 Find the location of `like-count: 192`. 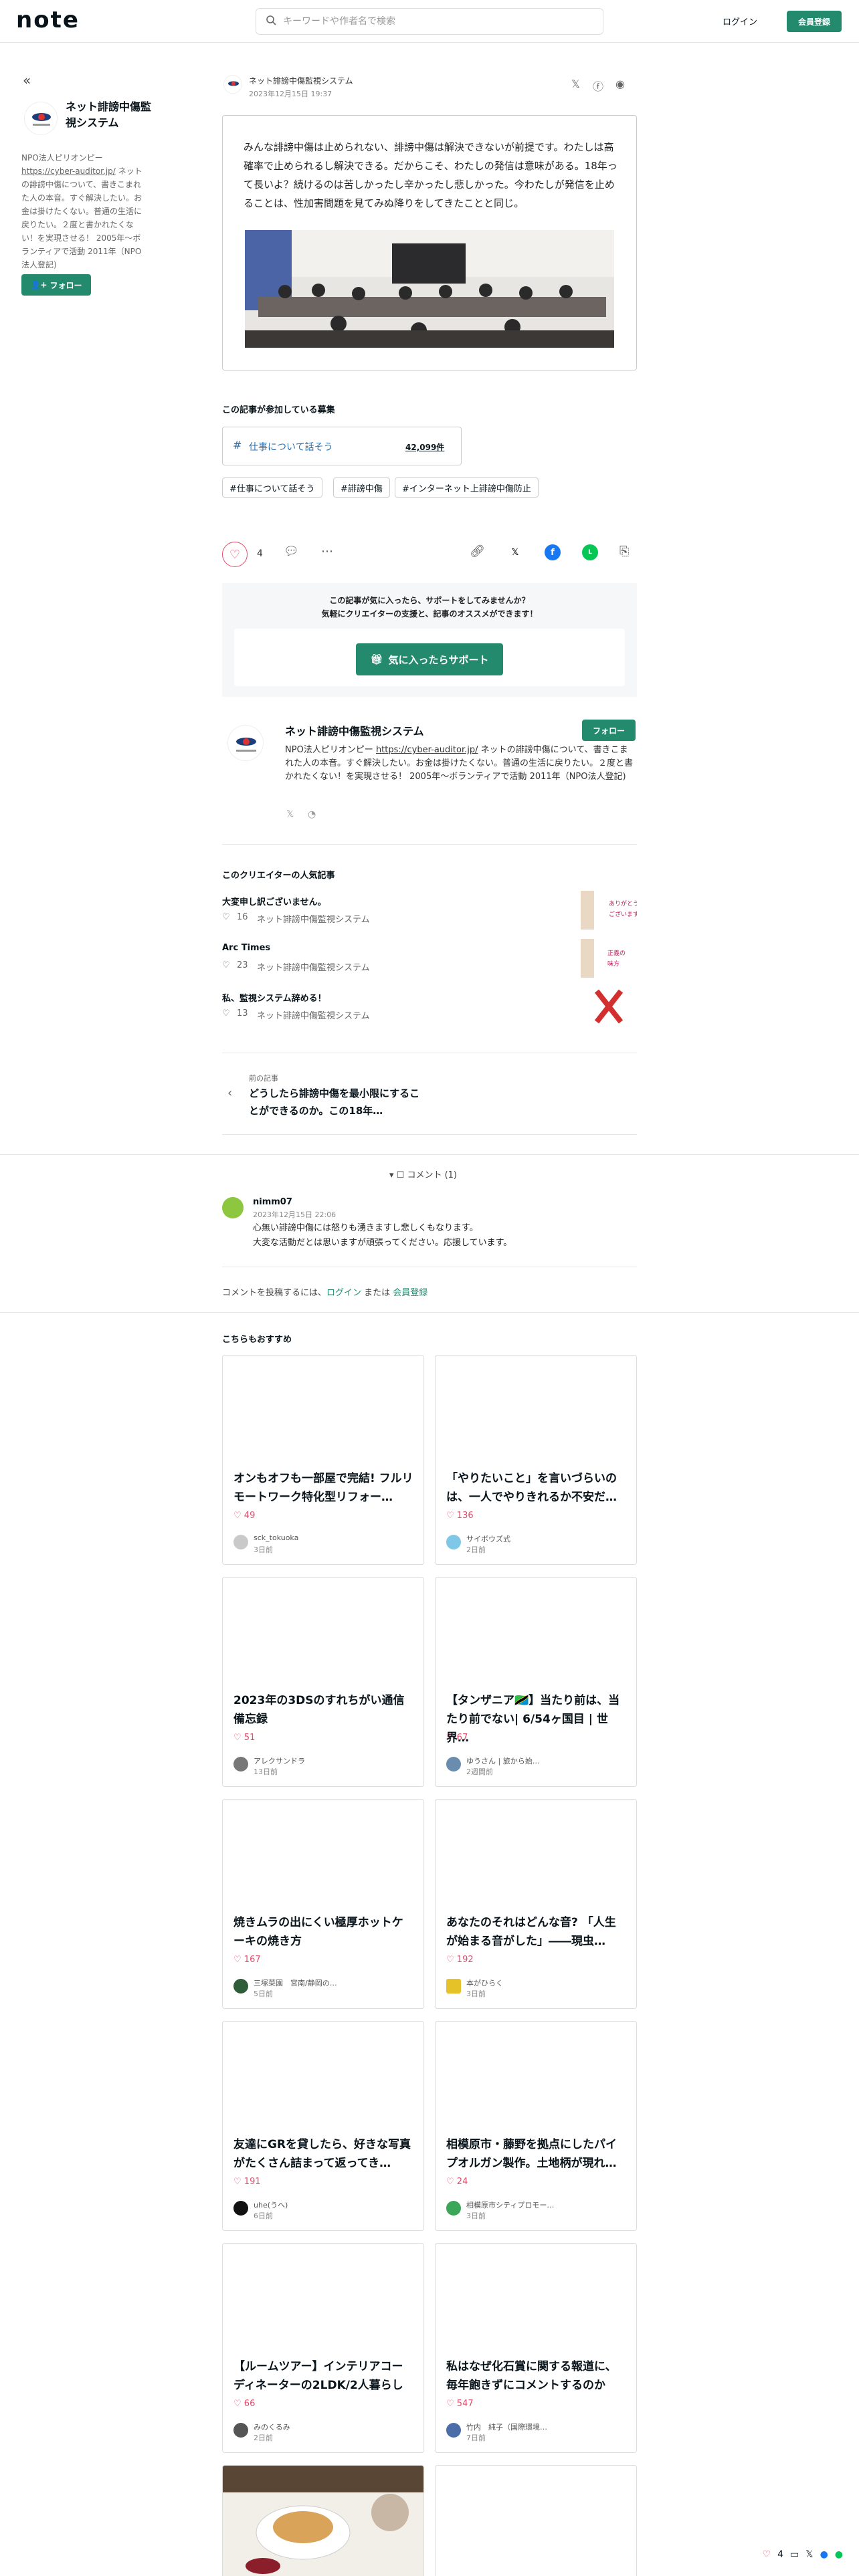

like-count: 192 is located at coordinates (465, 1960).